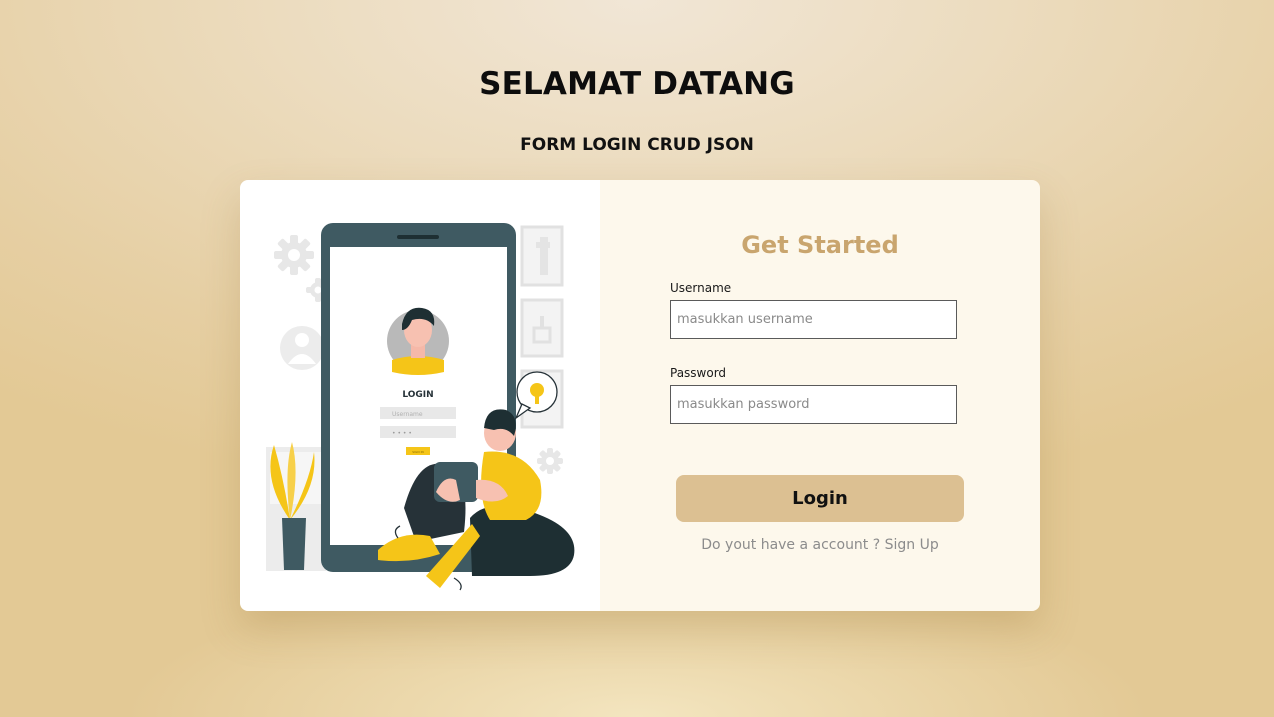 The image size is (1274, 717). I want to click on page-subtitle: FORM LOGIN CRUD JSON, so click(637, 145).